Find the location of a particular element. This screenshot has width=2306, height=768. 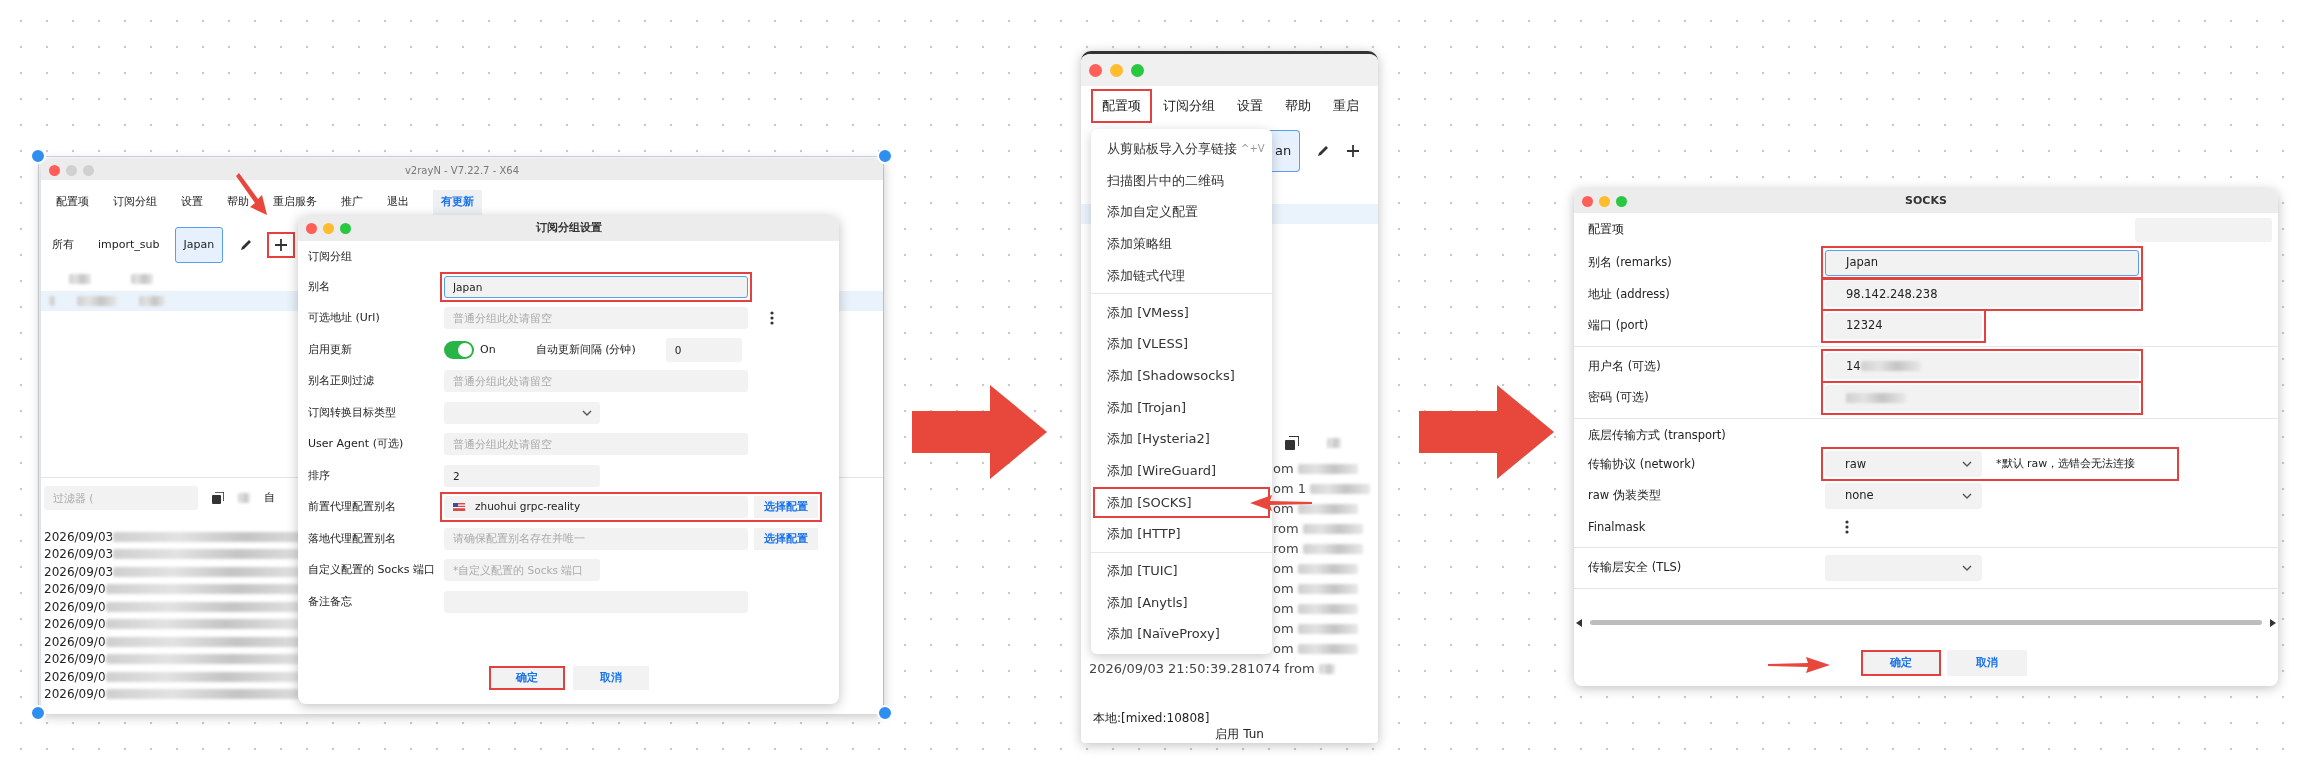

add-group-button is located at coordinates (281, 244).